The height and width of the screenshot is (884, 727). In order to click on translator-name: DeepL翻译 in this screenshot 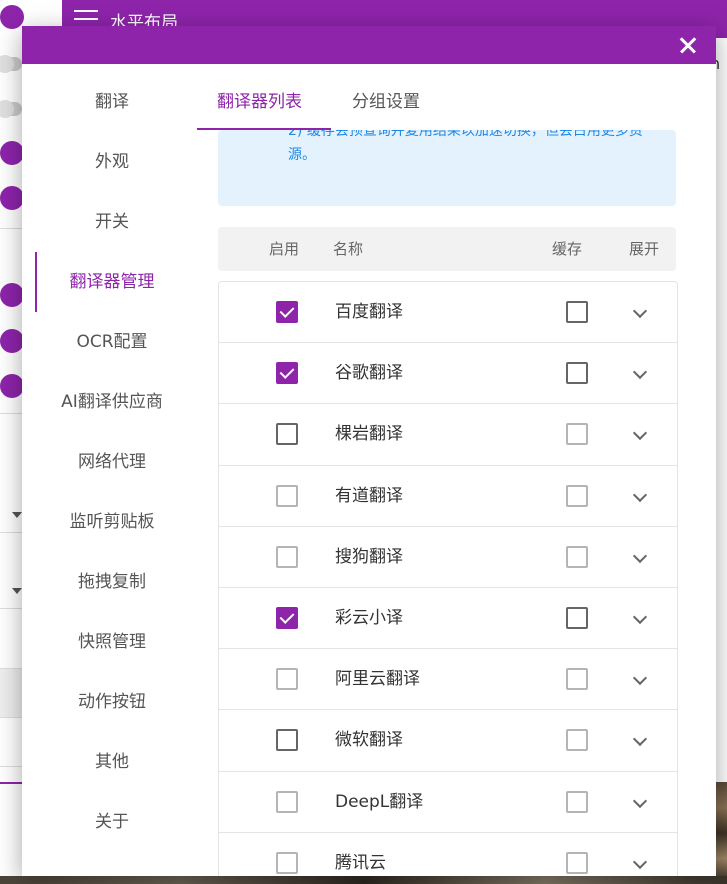, I will do `click(379, 801)`.